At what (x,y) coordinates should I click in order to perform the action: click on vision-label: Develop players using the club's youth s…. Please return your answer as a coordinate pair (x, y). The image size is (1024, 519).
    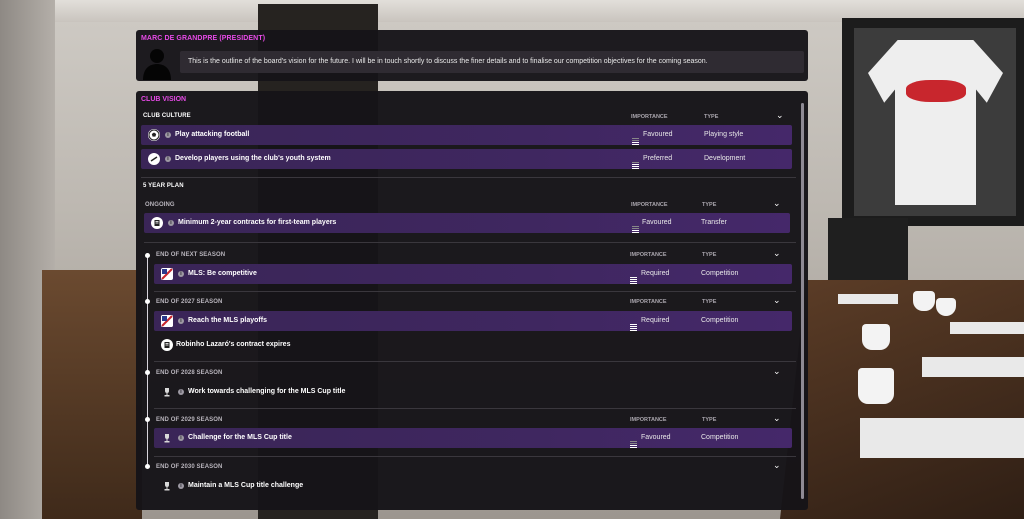
    Looking at the image, I should click on (253, 158).